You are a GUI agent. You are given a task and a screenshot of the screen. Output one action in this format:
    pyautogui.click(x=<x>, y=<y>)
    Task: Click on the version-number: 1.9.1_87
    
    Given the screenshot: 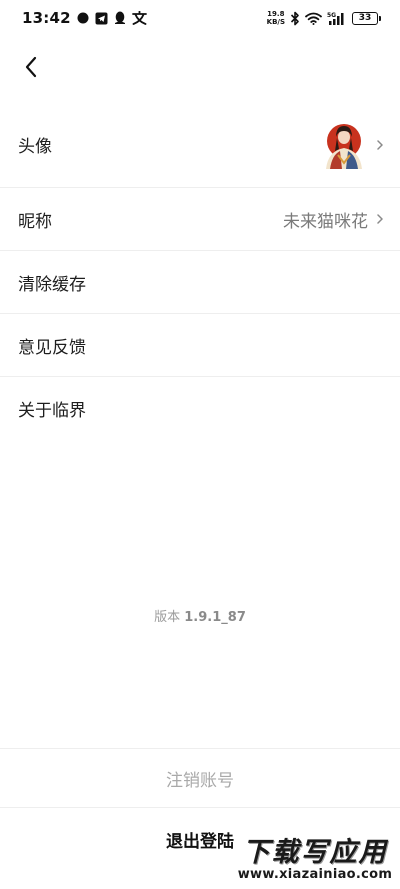 What is the action you would take?
    pyautogui.click(x=215, y=617)
    